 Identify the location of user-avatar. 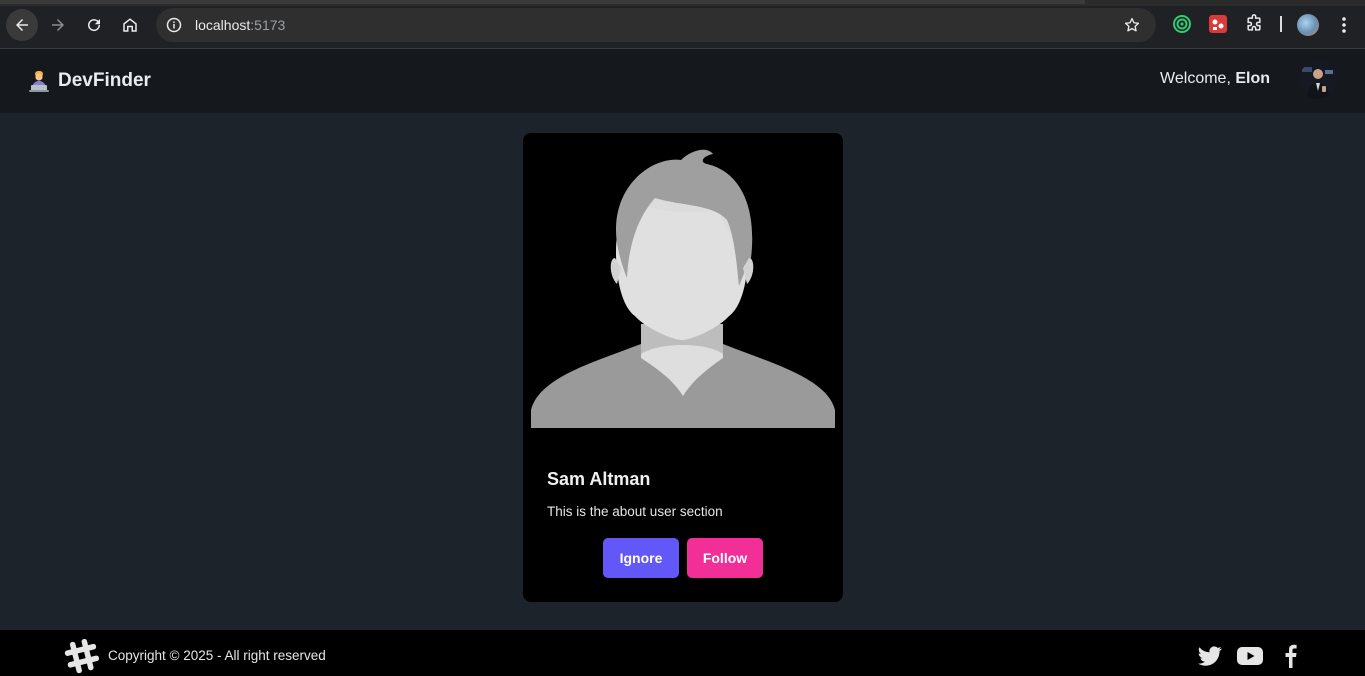
(1318, 80).